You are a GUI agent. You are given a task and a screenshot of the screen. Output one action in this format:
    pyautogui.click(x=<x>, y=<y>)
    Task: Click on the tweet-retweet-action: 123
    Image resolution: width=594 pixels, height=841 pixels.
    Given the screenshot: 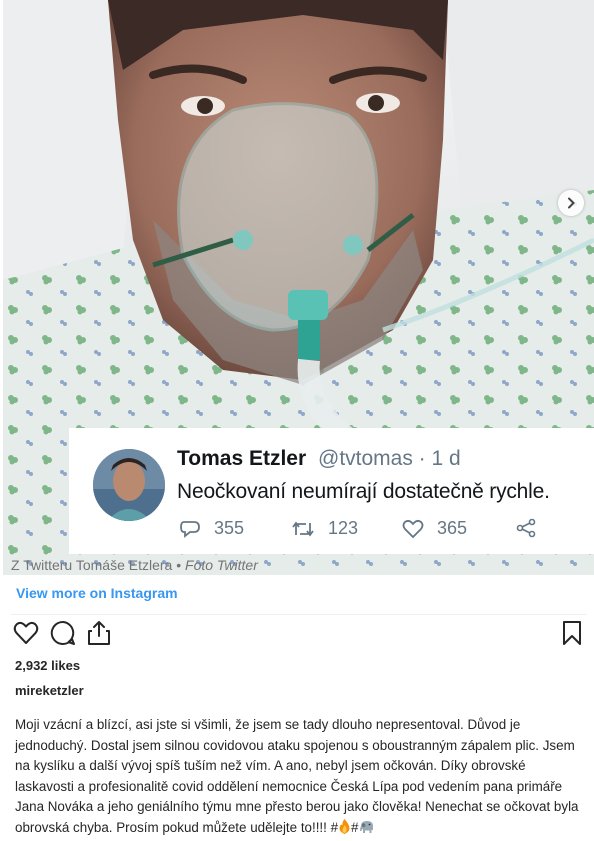 What is the action you would take?
    pyautogui.click(x=324, y=528)
    